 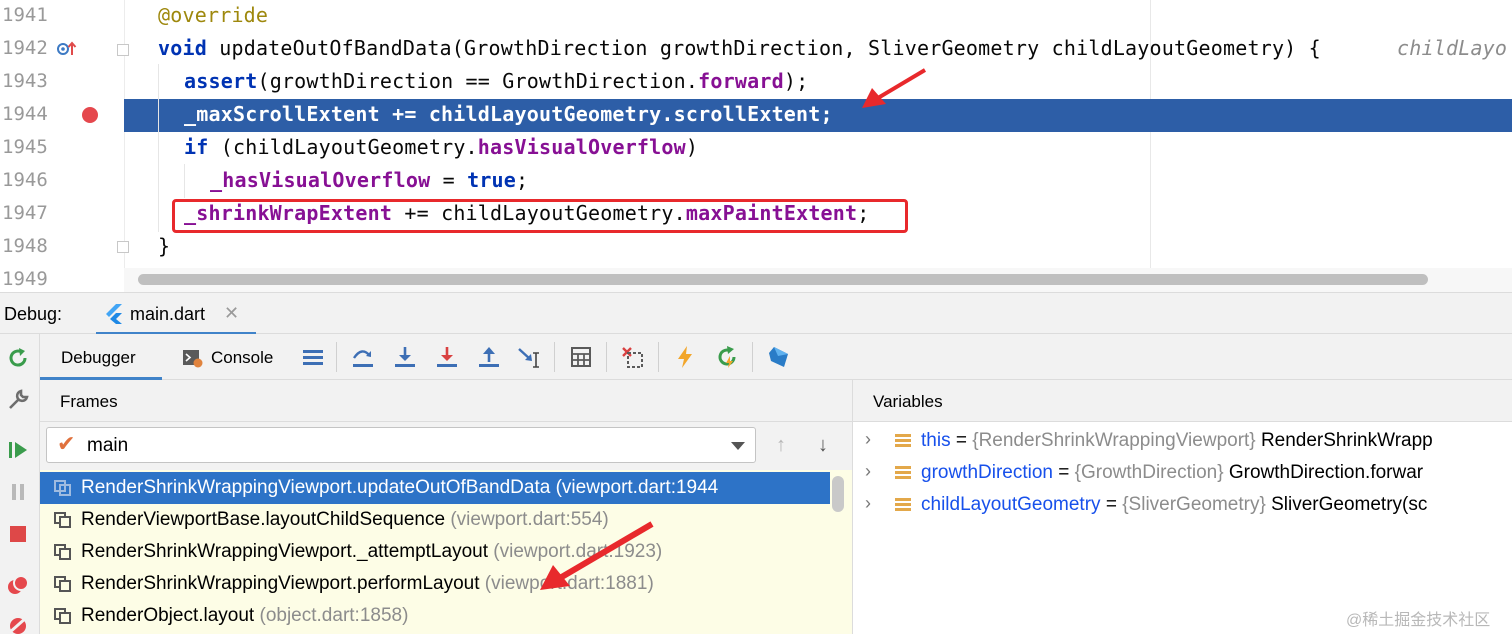 What do you see at coordinates (108, 445) in the screenshot?
I see `thread-name: main` at bounding box center [108, 445].